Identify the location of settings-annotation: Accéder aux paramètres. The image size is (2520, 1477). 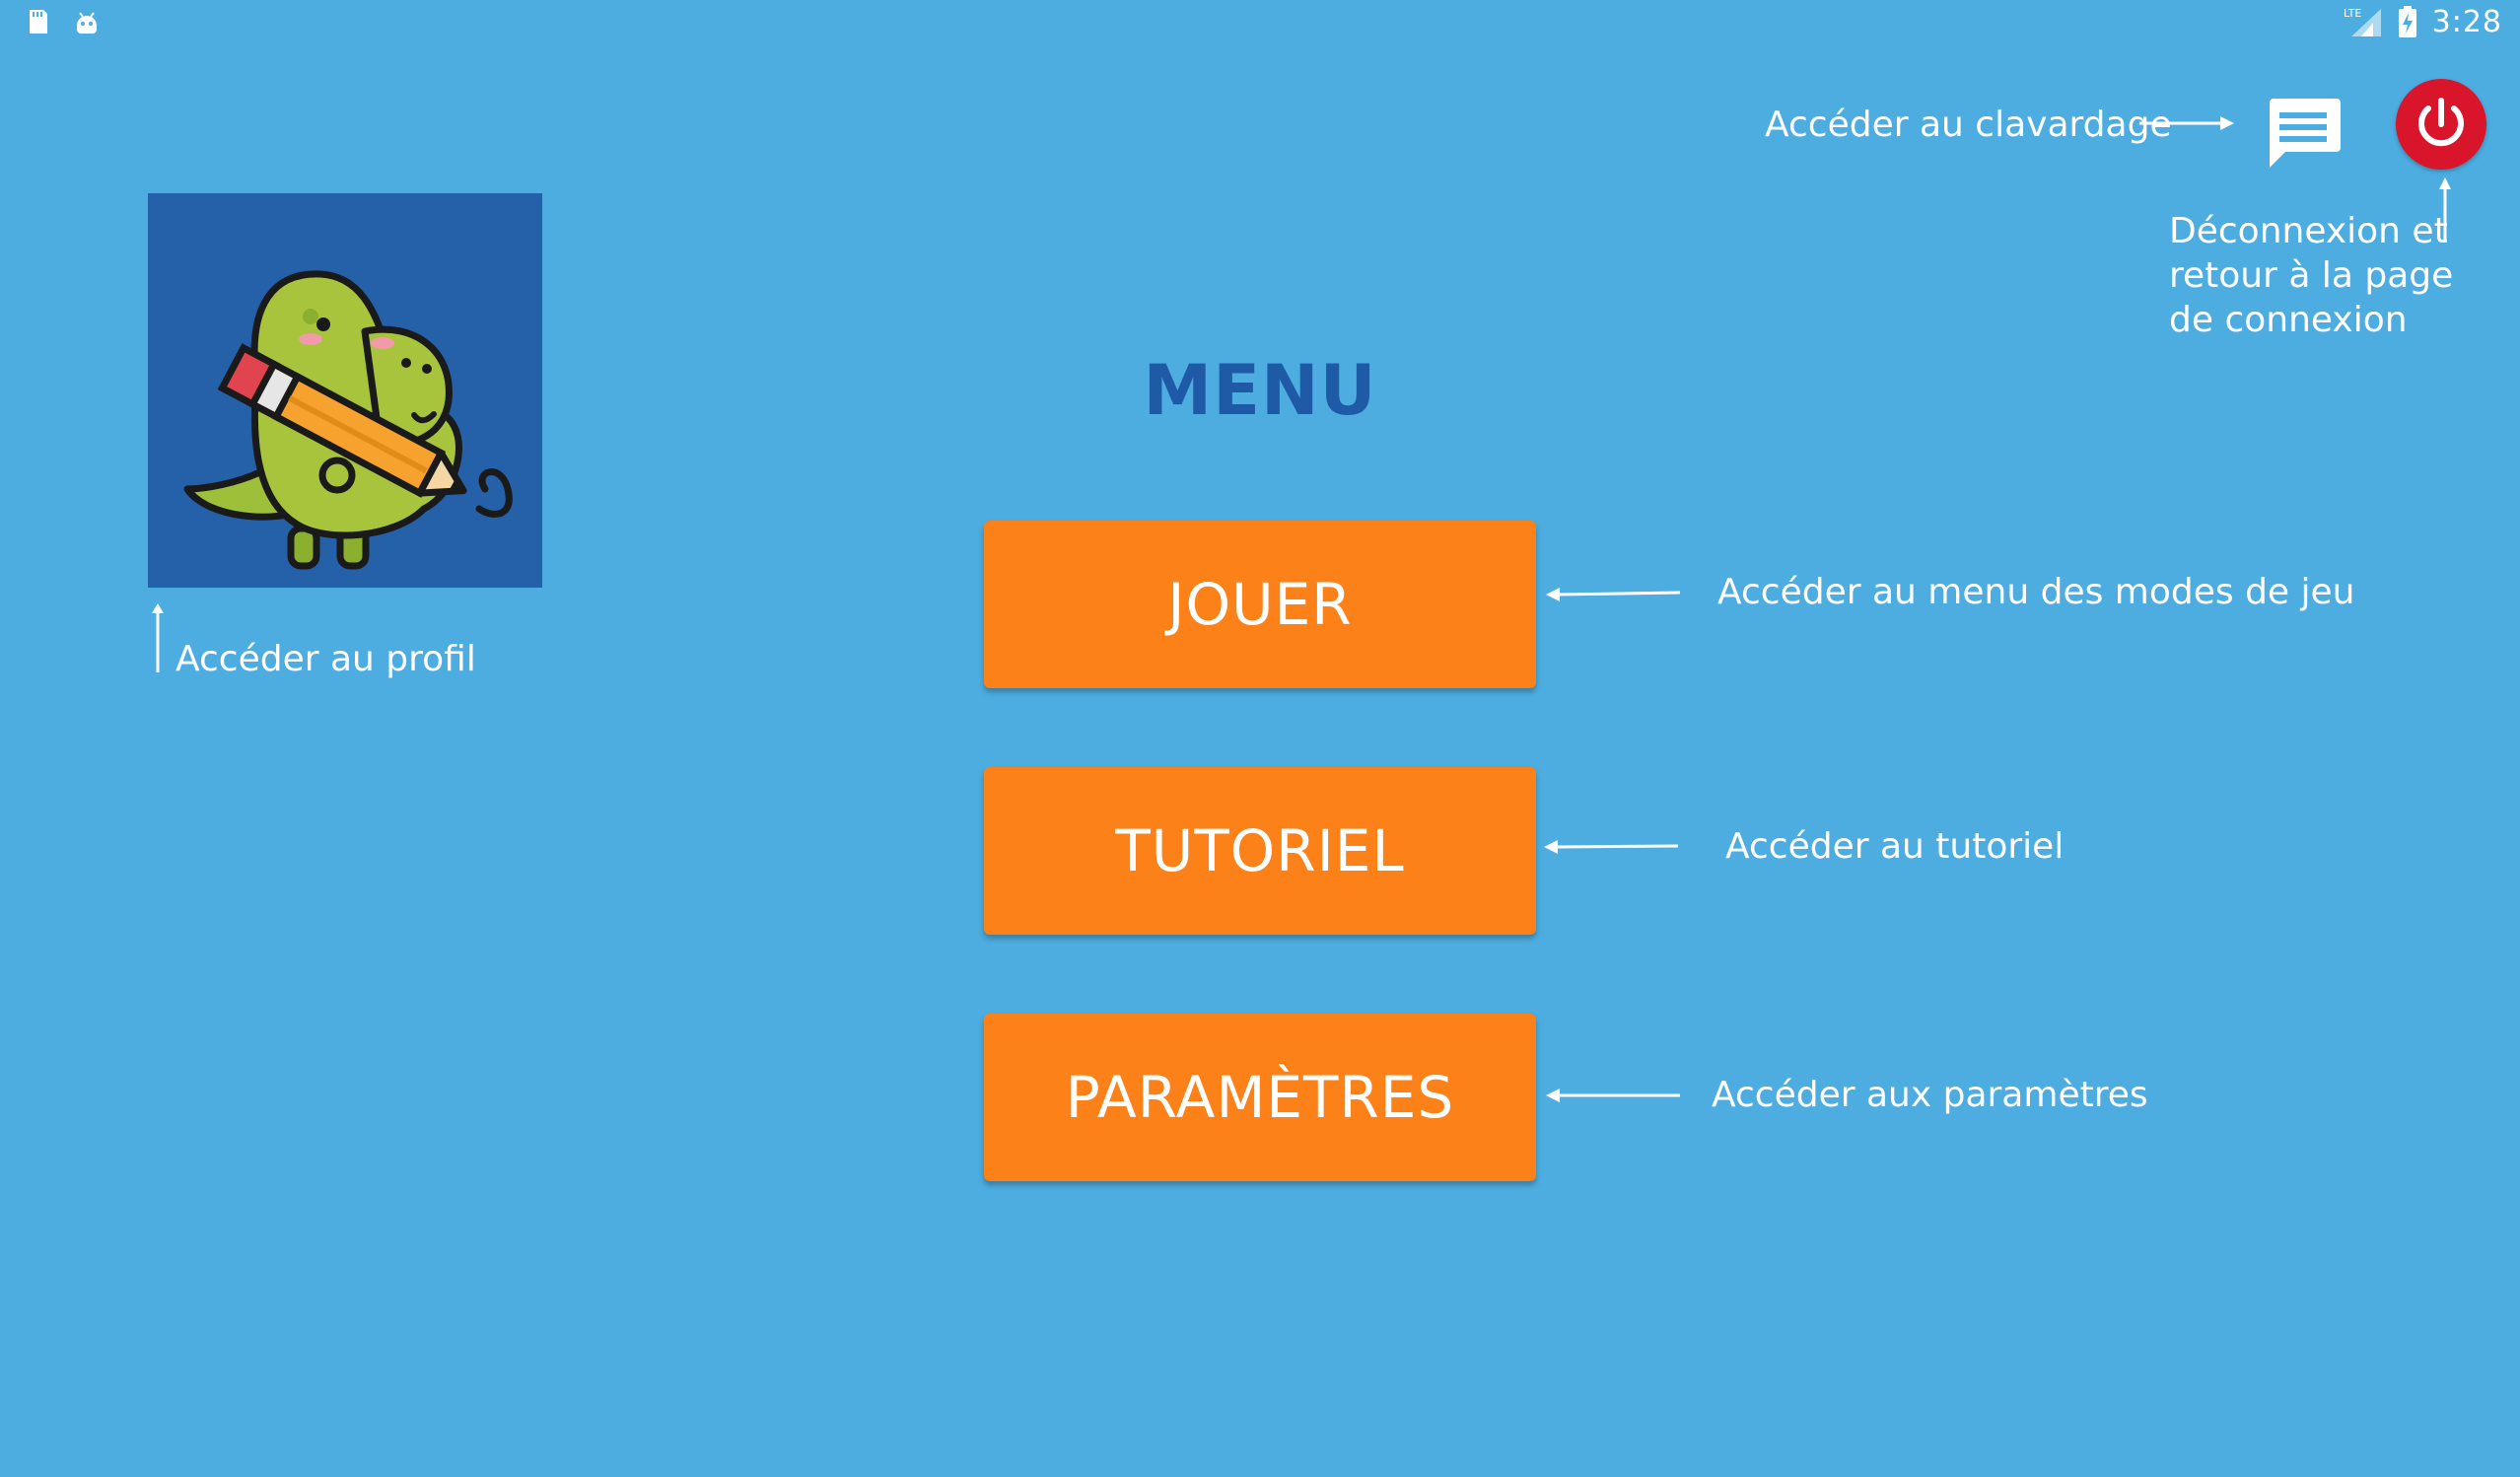
(1930, 1095).